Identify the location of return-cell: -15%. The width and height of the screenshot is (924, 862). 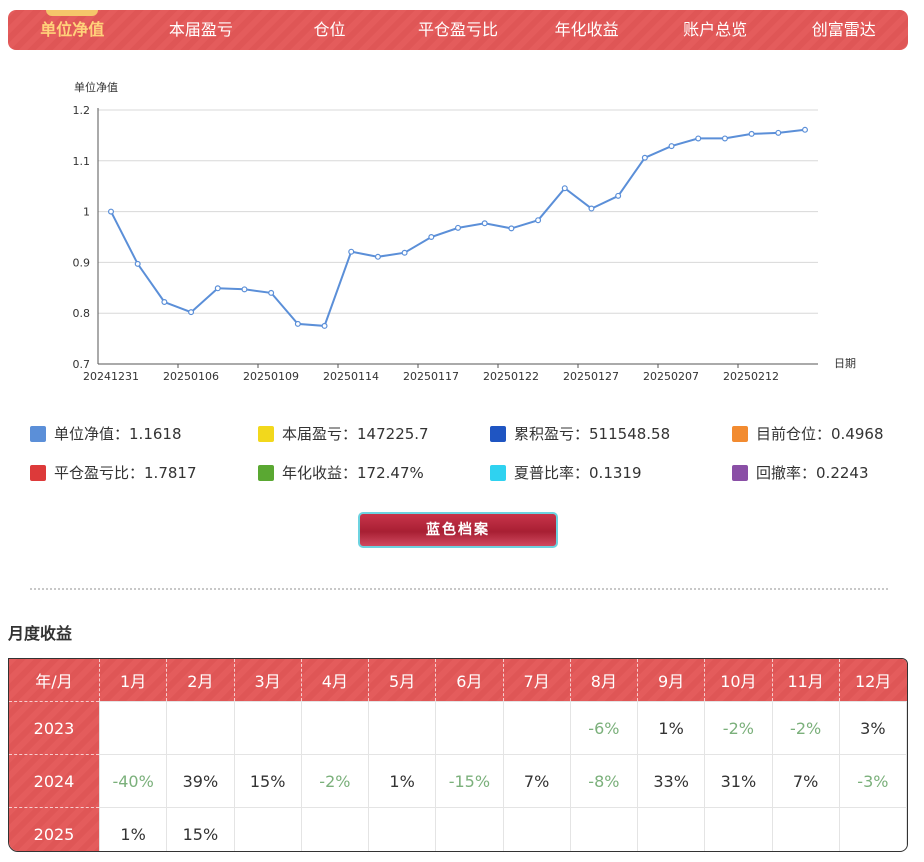
(469, 781).